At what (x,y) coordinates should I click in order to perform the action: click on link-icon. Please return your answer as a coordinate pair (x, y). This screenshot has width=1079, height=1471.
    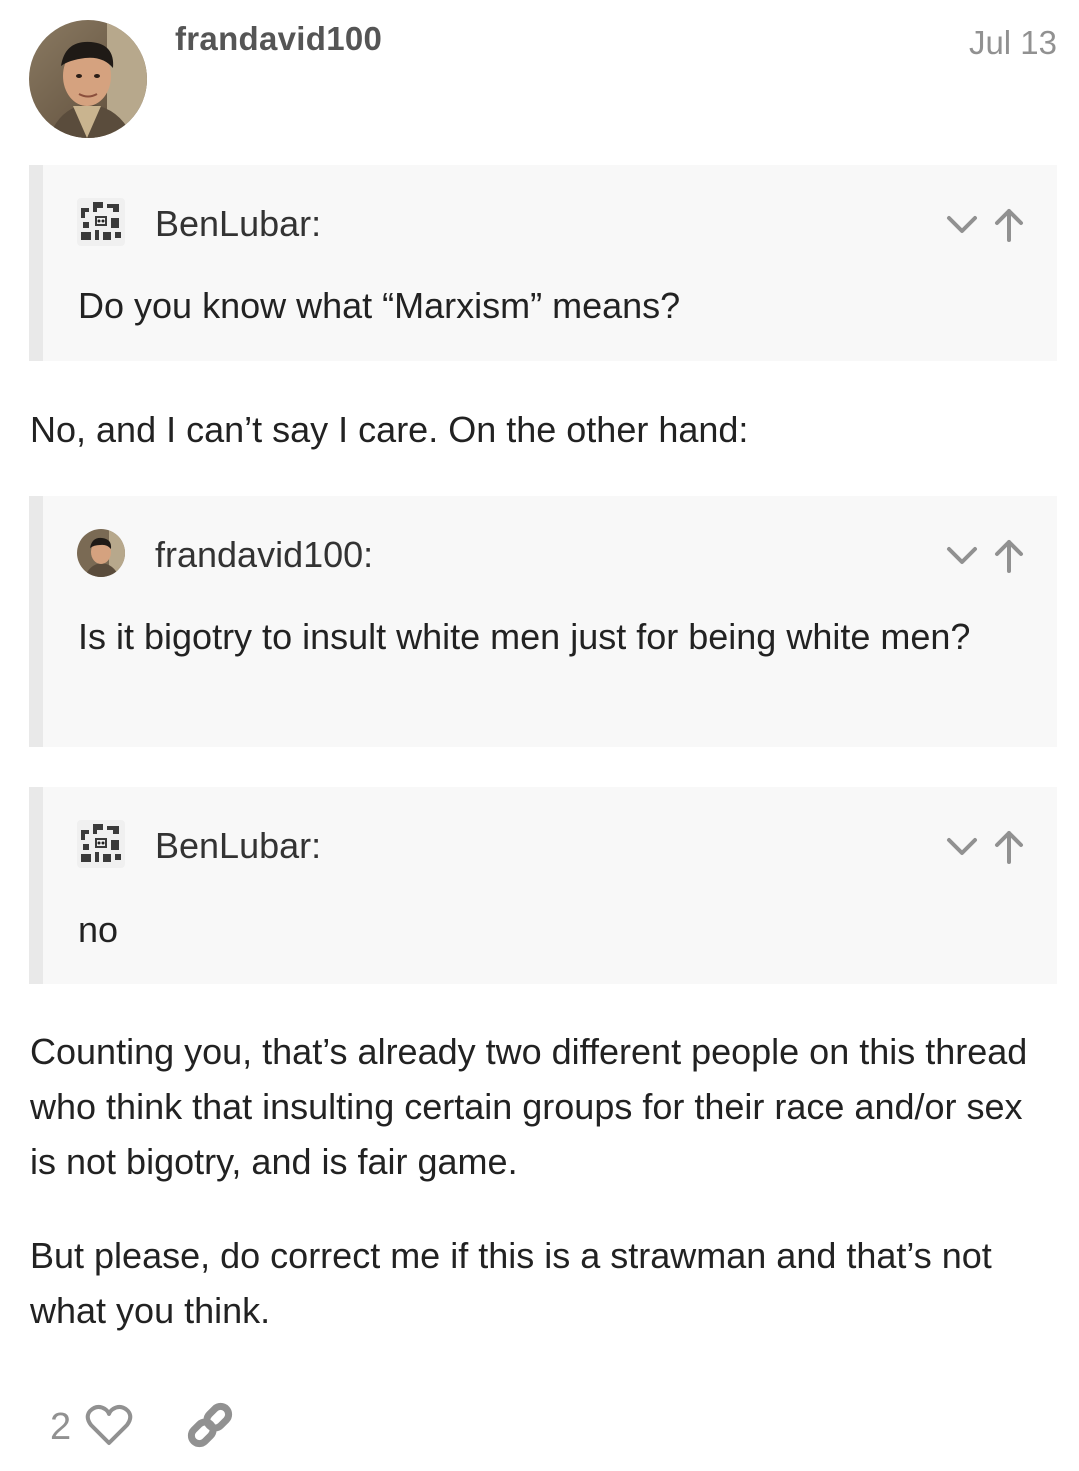
    Looking at the image, I should click on (210, 1427).